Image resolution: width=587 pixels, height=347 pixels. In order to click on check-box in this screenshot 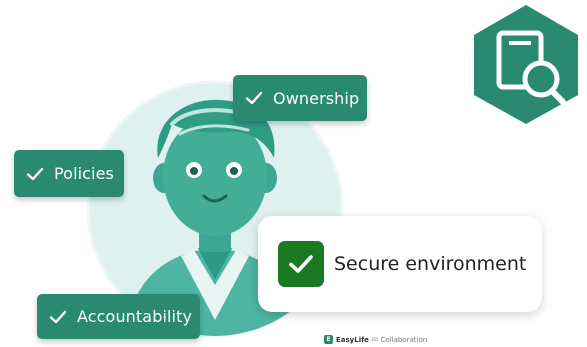, I will do `click(301, 264)`.